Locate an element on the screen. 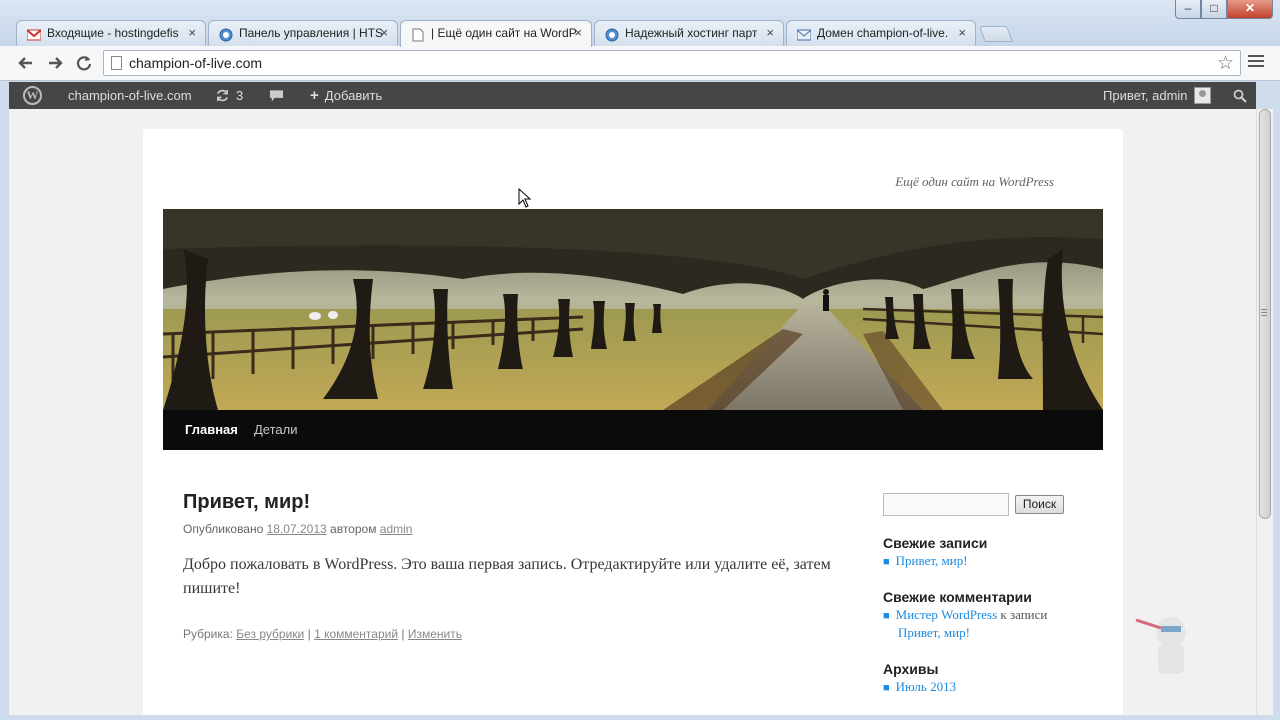 This screenshot has height=720, width=1280. address-bar: champion-of-live.com ☆ is located at coordinates (672, 63).